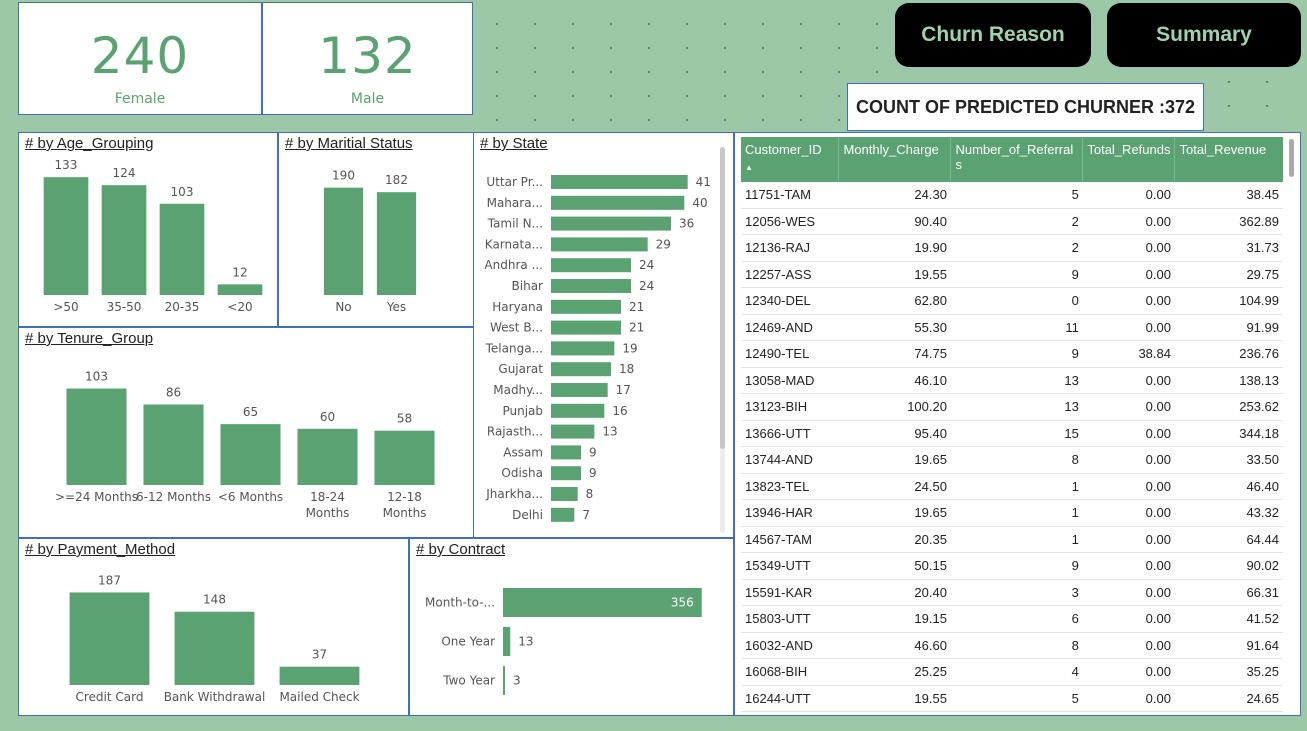  What do you see at coordinates (1129, 159) in the screenshot?
I see `col-total-refunds: Total_Refunds` at bounding box center [1129, 159].